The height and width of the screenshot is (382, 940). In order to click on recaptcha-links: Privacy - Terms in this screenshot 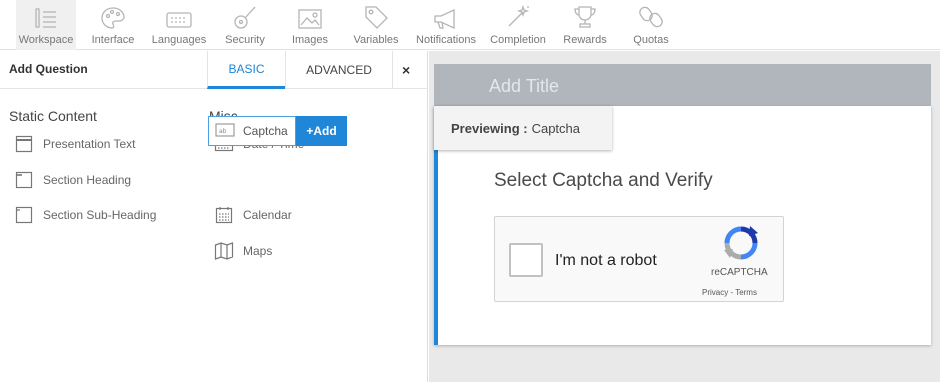, I will do `click(729, 292)`.